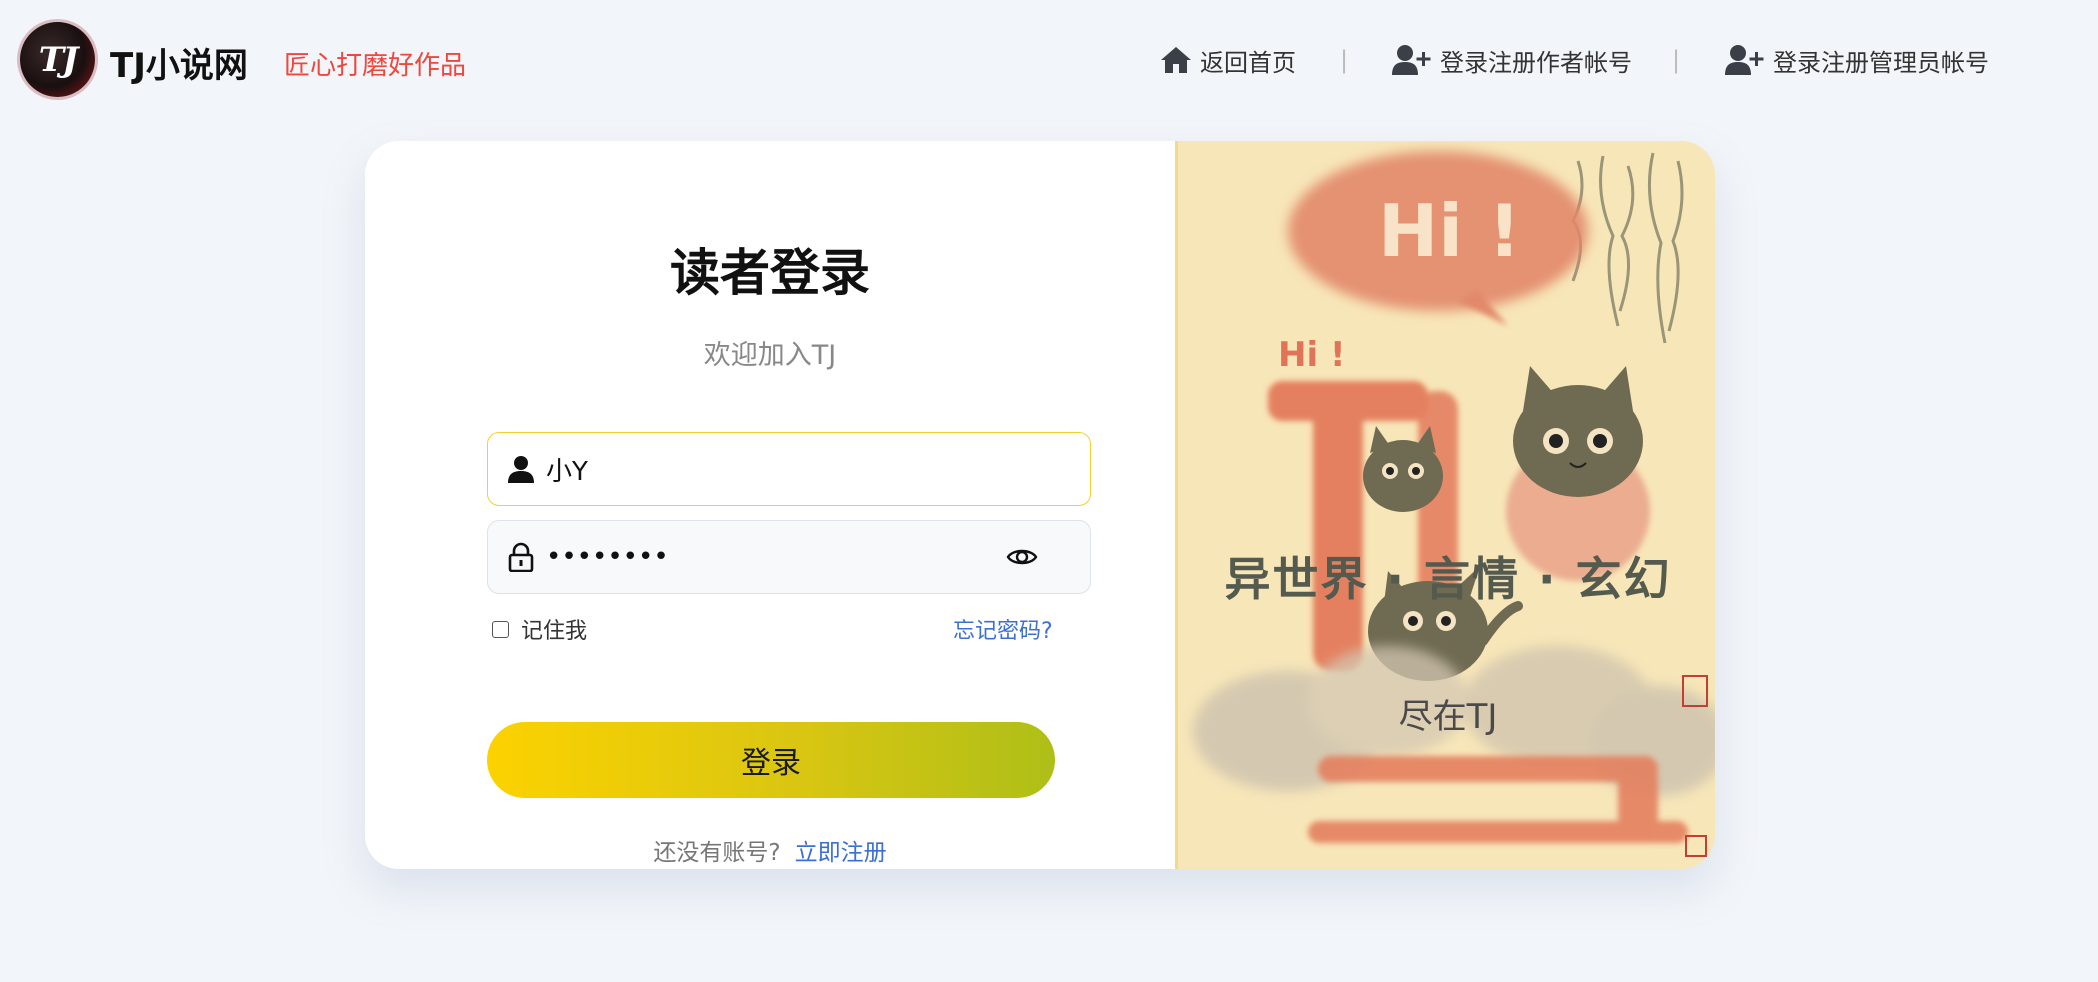  What do you see at coordinates (770, 355) in the screenshot?
I see `login-subtitle: 欢迎加入TJ` at bounding box center [770, 355].